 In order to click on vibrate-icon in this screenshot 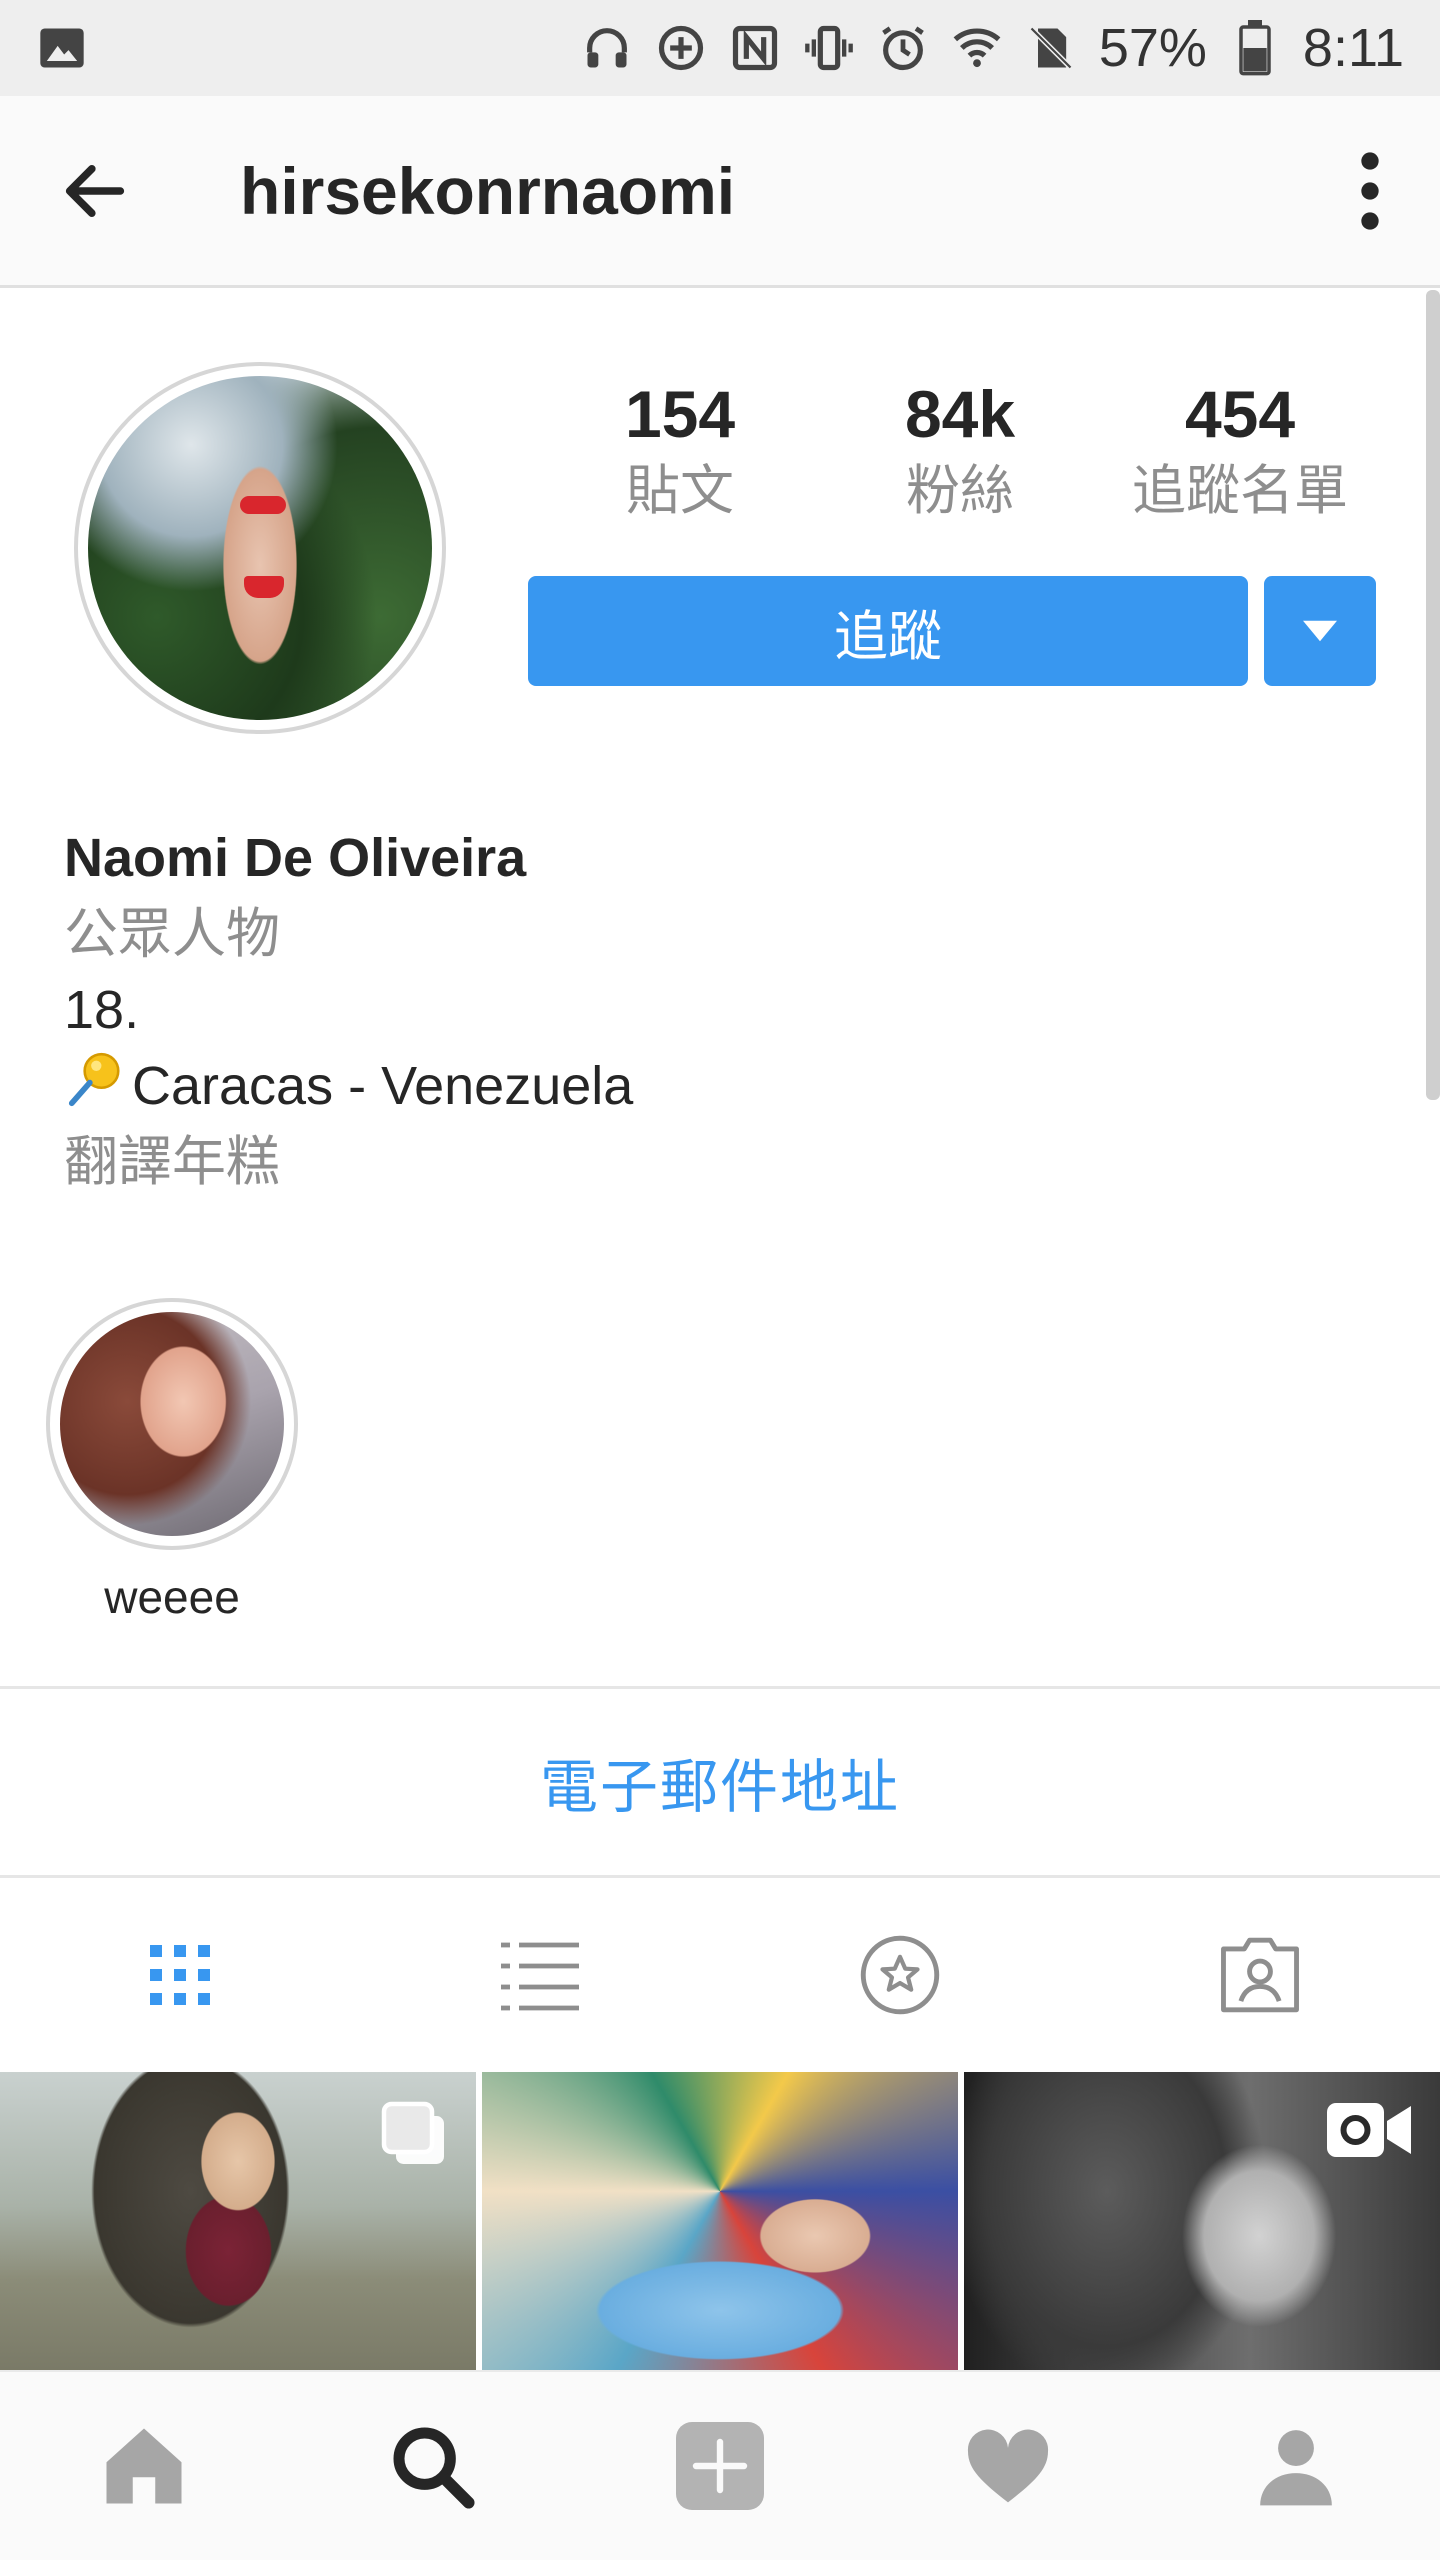, I will do `click(829, 48)`.